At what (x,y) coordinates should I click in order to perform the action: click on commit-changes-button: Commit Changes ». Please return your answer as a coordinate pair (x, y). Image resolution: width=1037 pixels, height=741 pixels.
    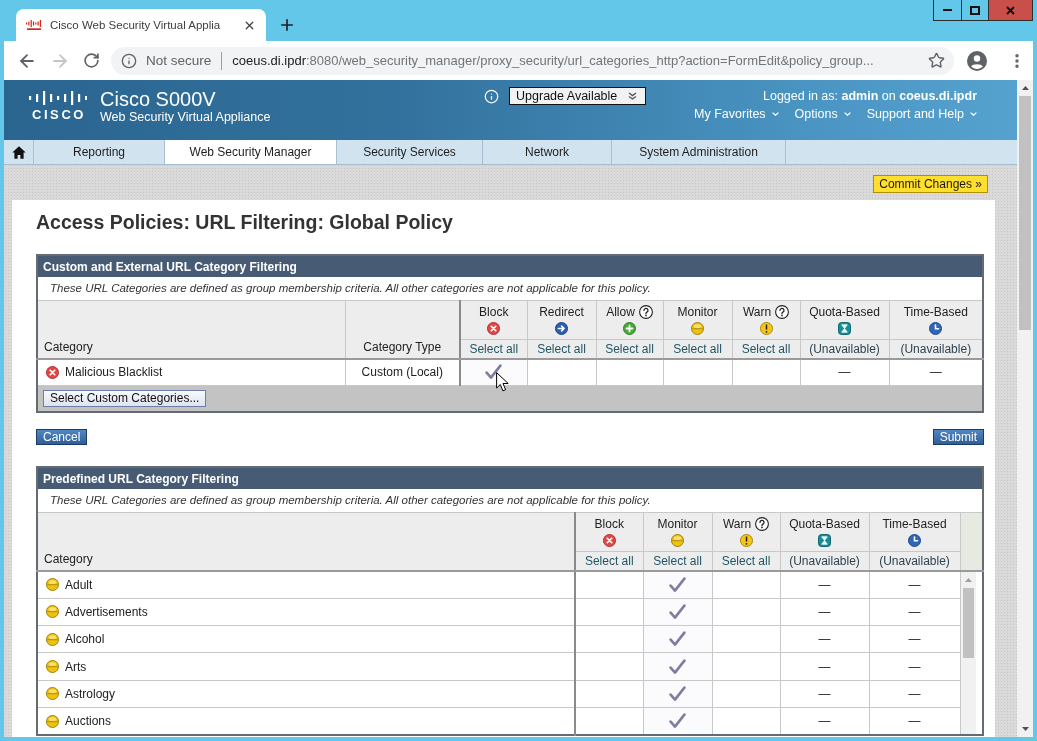
    Looking at the image, I should click on (930, 184).